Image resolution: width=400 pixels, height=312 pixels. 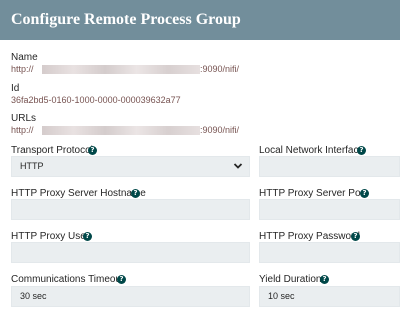 I want to click on urls-label: URLs, so click(x=24, y=118).